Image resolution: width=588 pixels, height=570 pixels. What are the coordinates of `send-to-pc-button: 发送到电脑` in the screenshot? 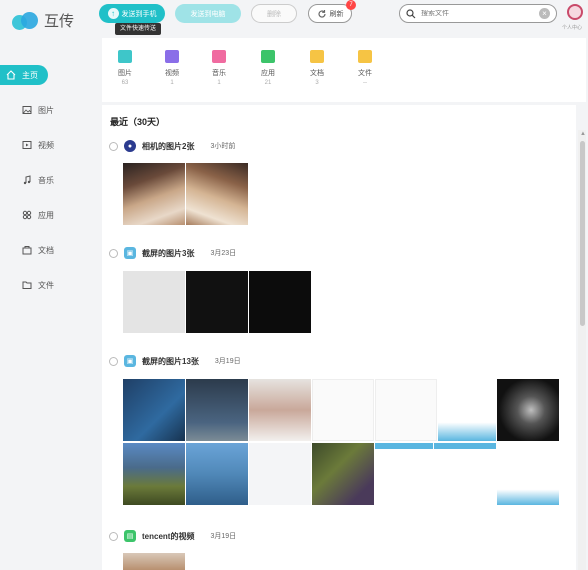 It's located at (208, 13).